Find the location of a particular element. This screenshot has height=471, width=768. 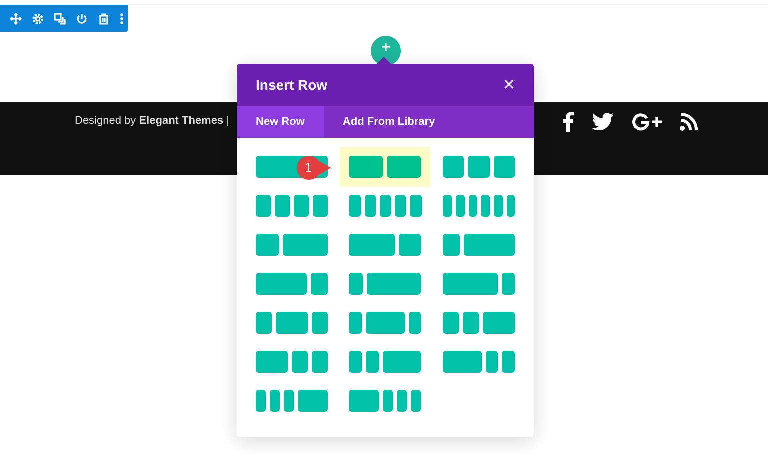

power-icon is located at coordinates (82, 18).